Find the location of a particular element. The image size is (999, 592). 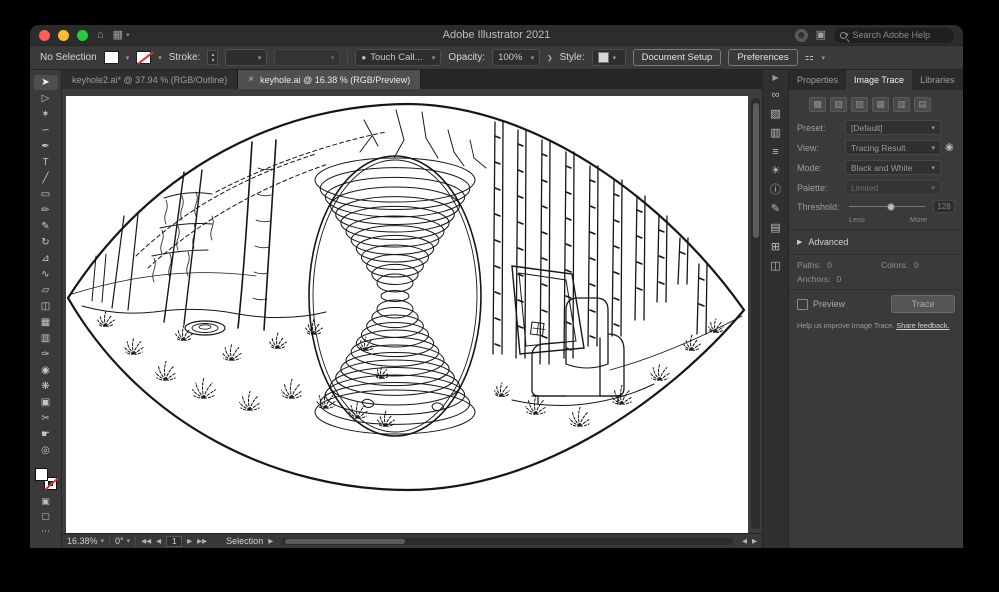

asset-export-icon: ◫ is located at coordinates (775, 266).